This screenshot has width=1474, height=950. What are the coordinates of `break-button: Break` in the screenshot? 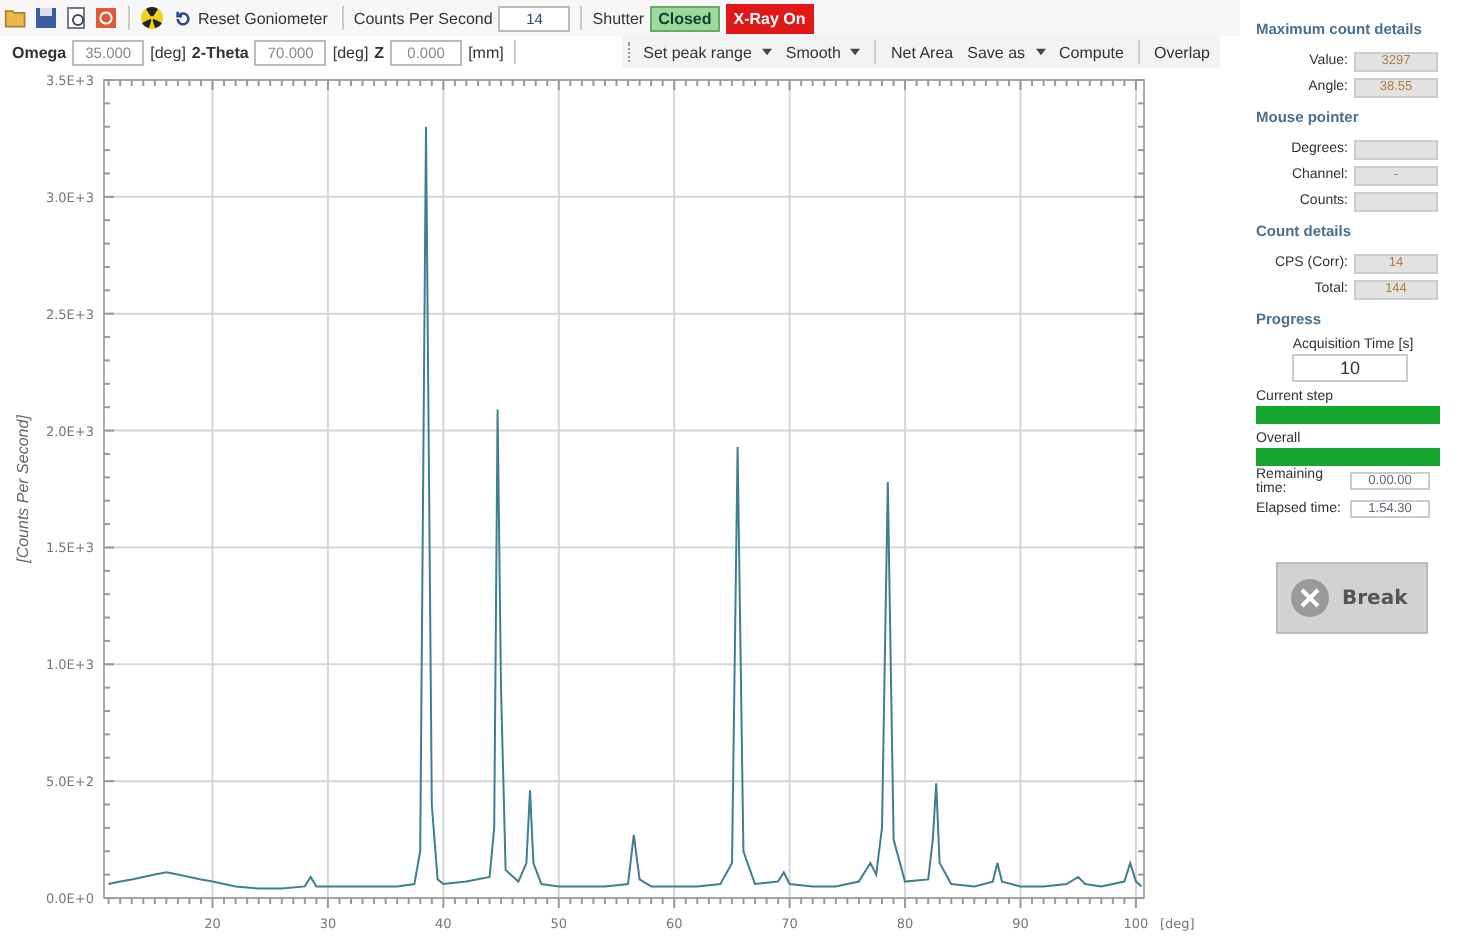 It's located at (1352, 598).